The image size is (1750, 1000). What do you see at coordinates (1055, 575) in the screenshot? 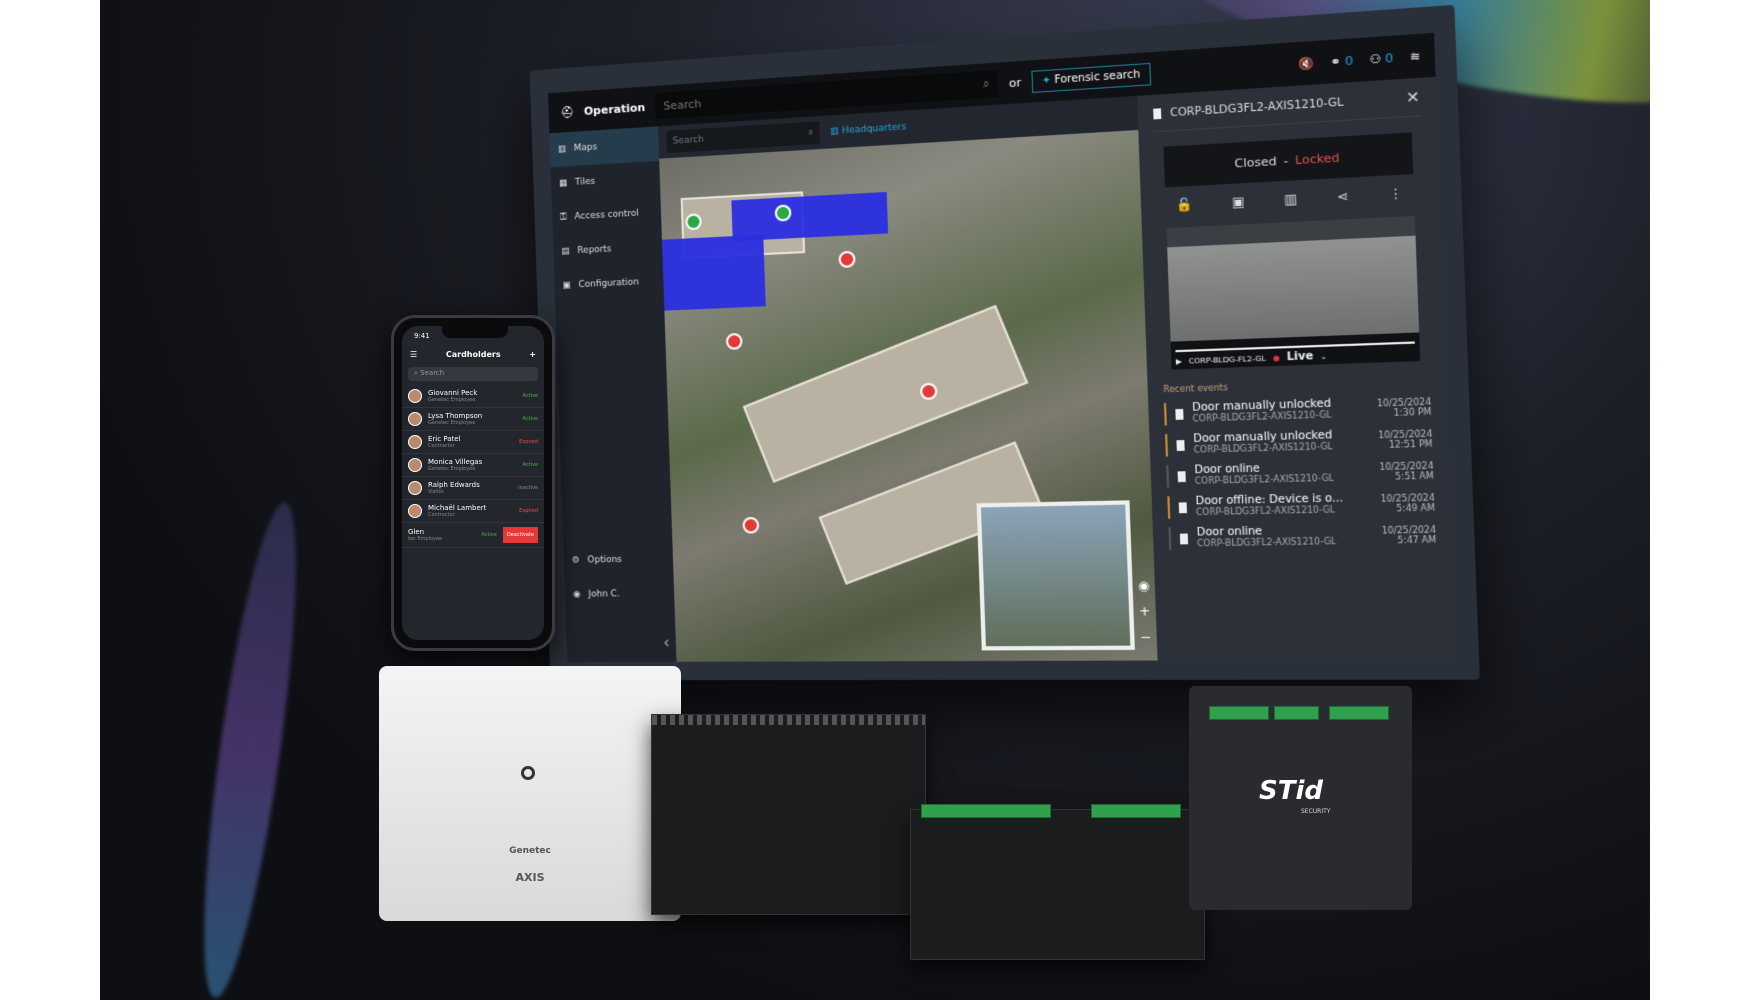
I see `map-inset-thumbnail` at bounding box center [1055, 575].